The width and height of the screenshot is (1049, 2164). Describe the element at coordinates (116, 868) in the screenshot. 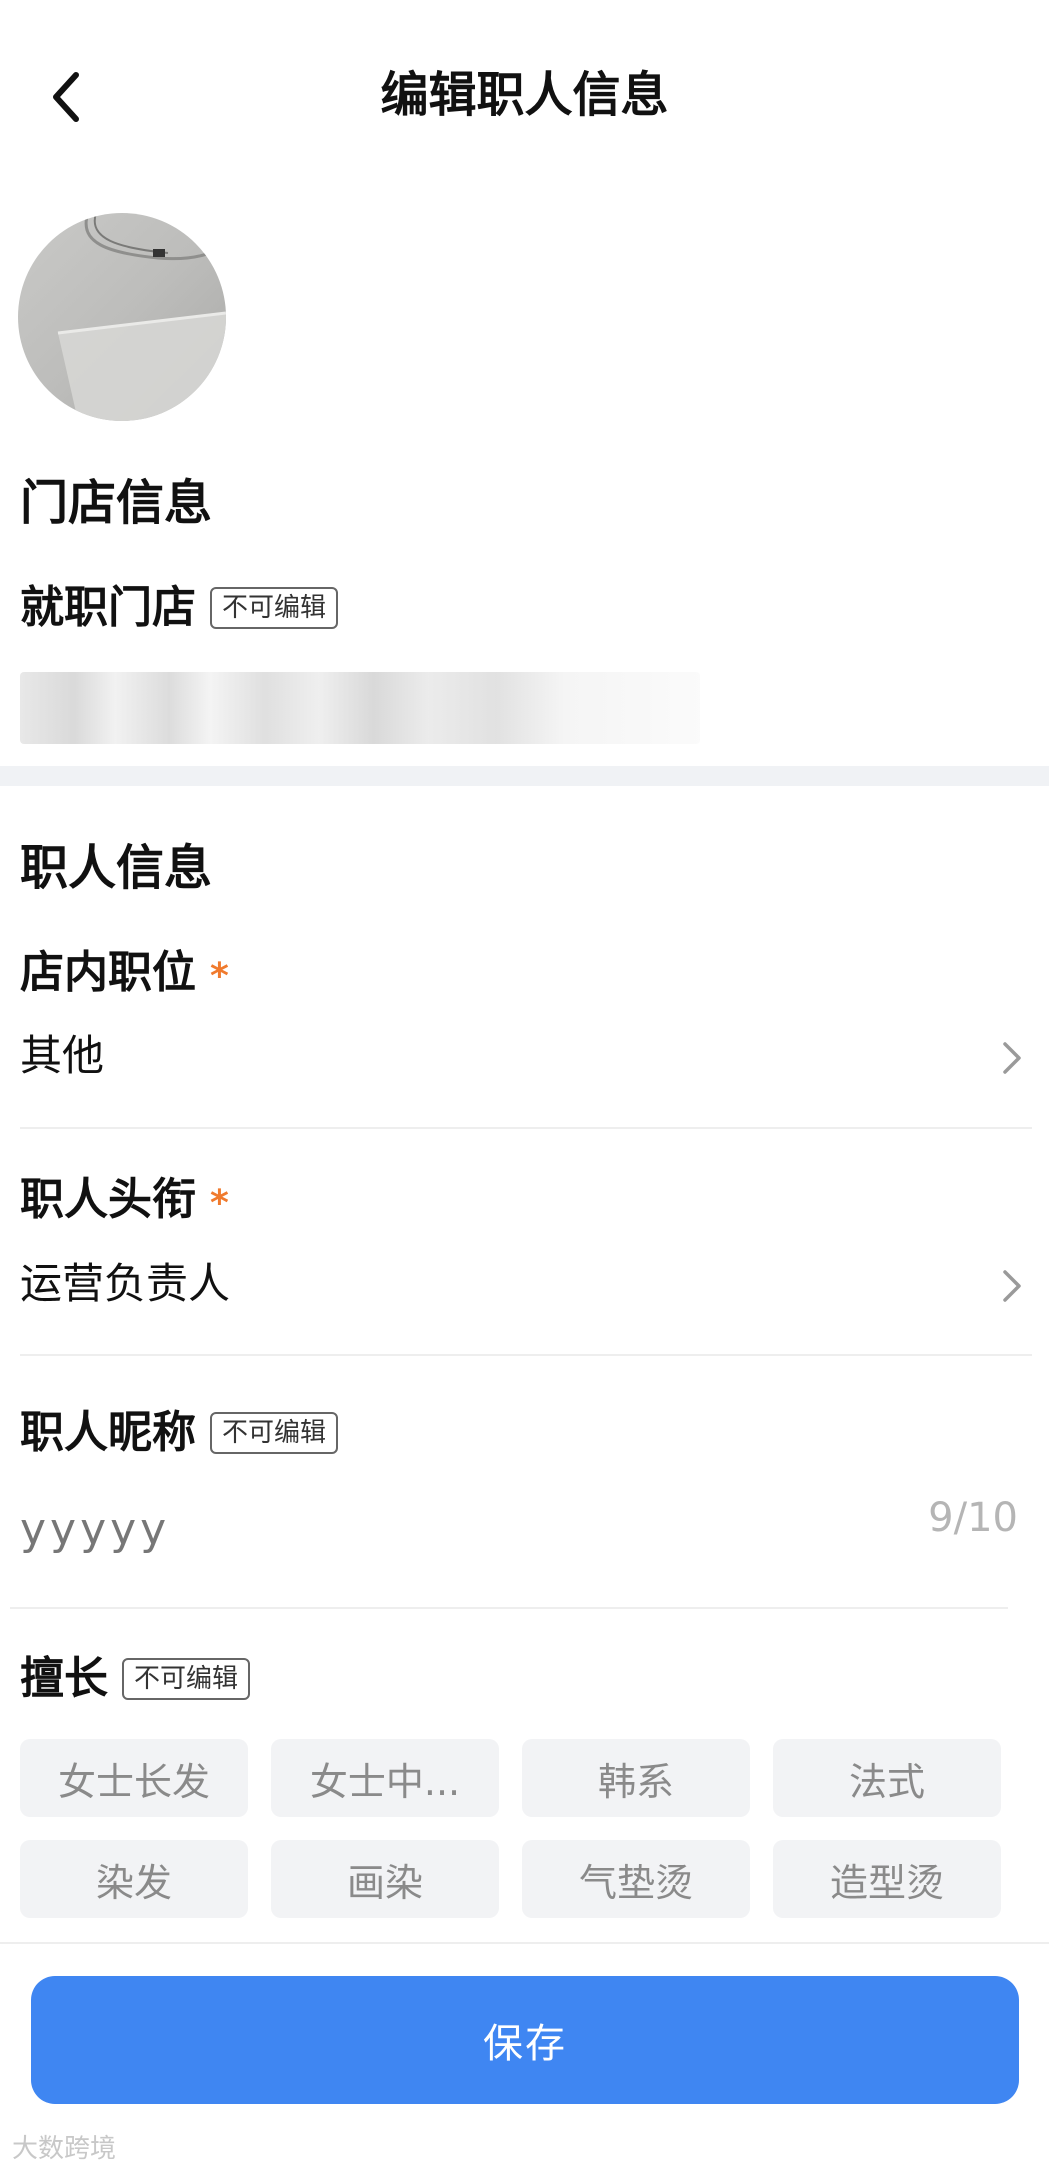

I see `worker-section-title: 职人信息` at that location.